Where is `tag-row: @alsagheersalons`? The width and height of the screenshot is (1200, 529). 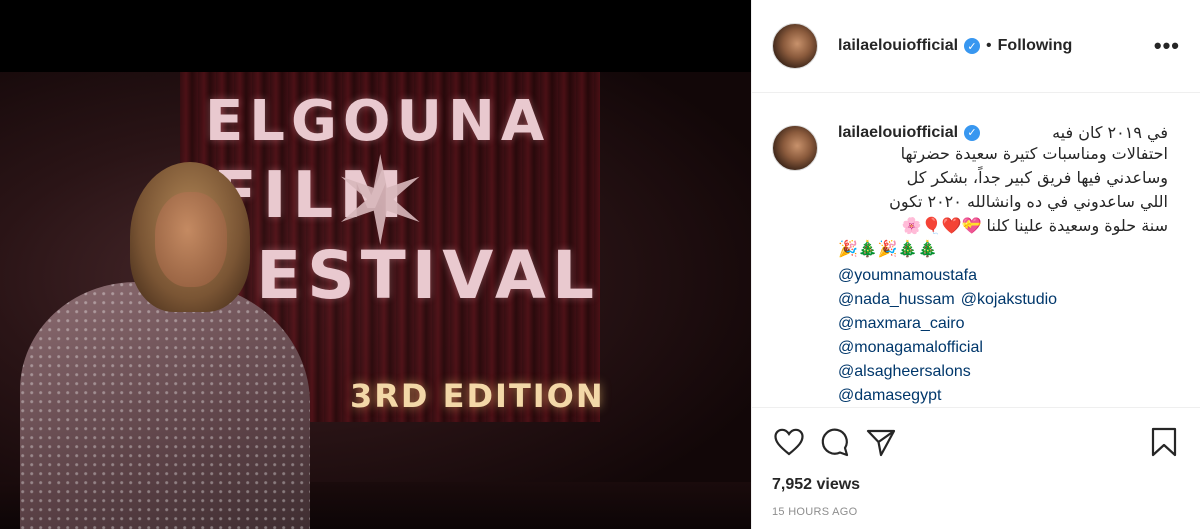 tag-row: @alsagheersalons is located at coordinates (1003, 372).